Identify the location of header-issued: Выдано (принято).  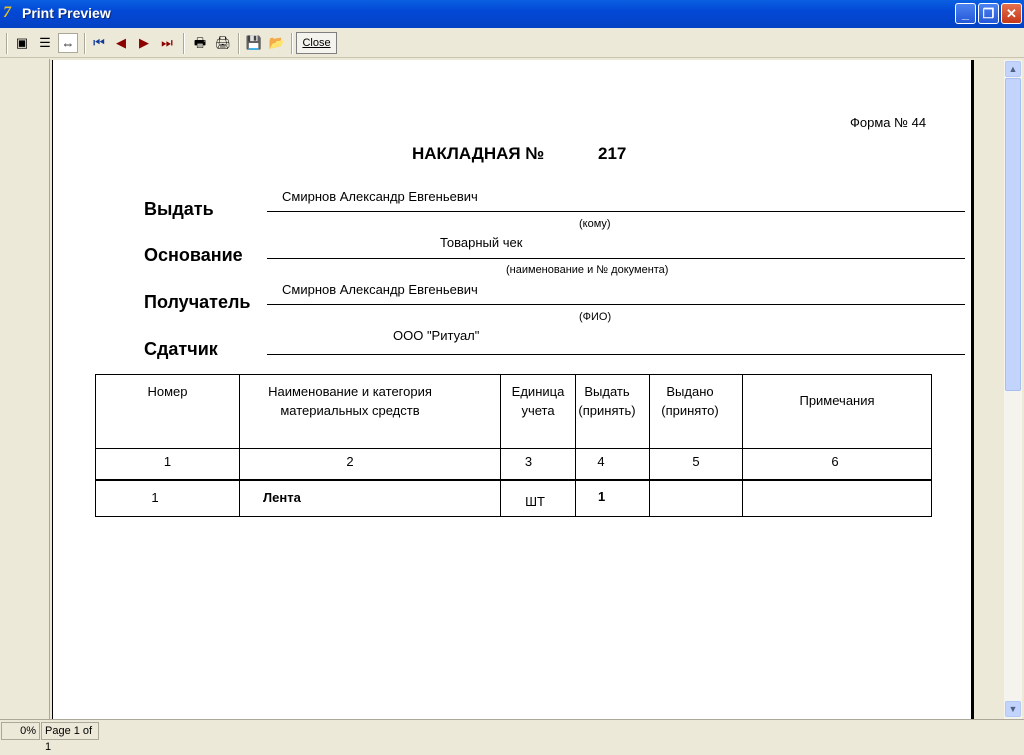
(690, 401).